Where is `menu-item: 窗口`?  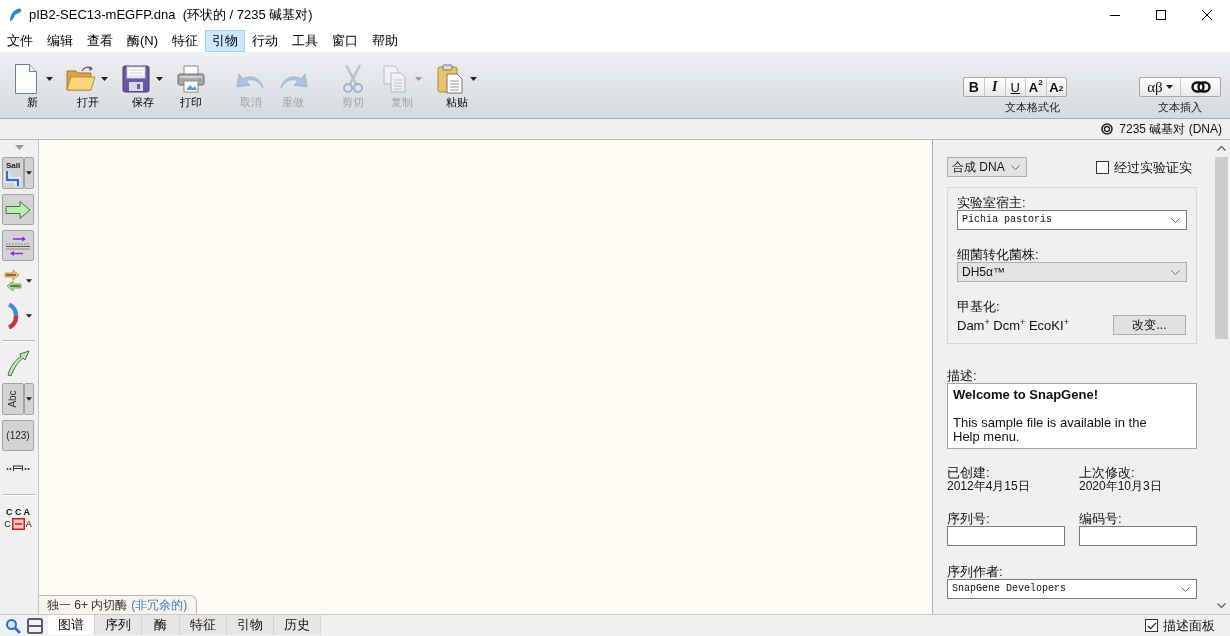
menu-item: 窗口 is located at coordinates (345, 41).